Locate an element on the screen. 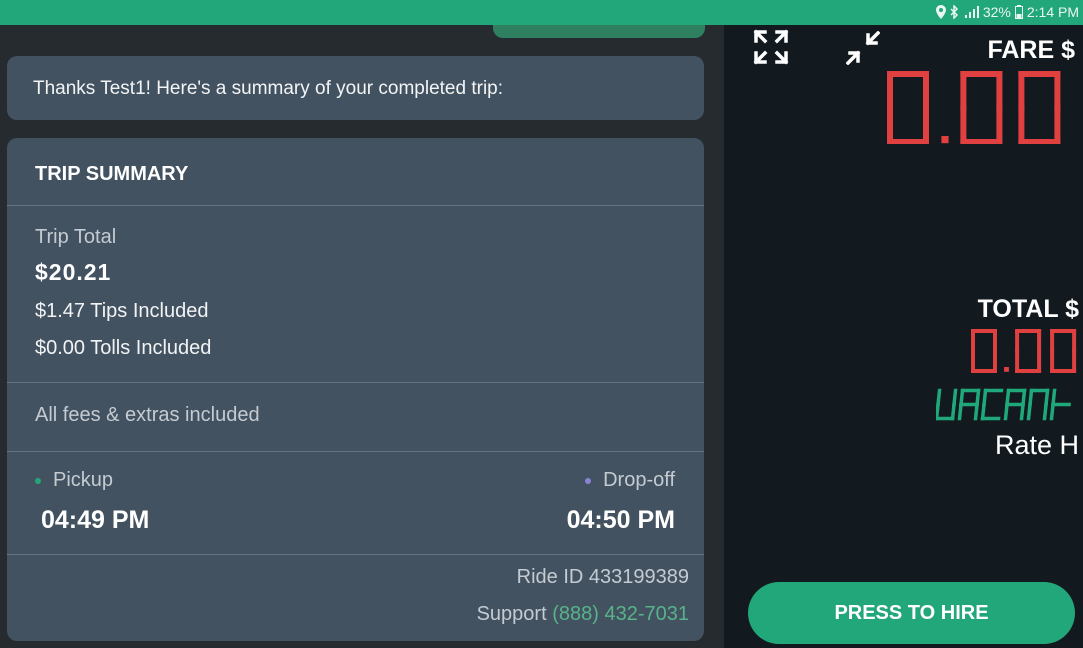 This screenshot has width=1083, height=648. support-label: Support is located at coordinates (511, 614).